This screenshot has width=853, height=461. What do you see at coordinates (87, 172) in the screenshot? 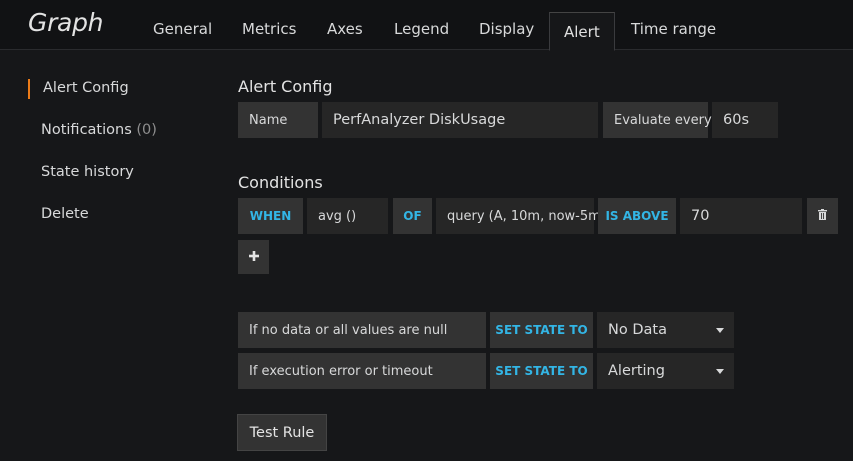
I see `sidebar-item-state-history: State history` at bounding box center [87, 172].